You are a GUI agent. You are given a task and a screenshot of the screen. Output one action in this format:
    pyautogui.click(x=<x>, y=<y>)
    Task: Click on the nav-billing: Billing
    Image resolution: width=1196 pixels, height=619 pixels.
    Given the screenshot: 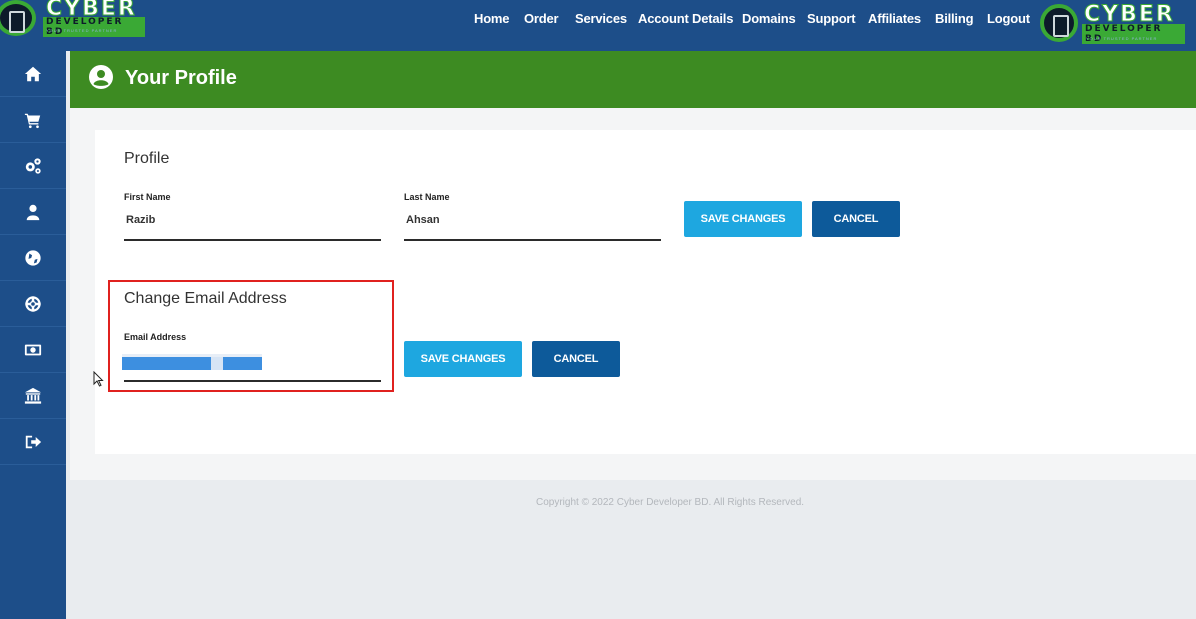 What is the action you would take?
    pyautogui.click(x=954, y=18)
    